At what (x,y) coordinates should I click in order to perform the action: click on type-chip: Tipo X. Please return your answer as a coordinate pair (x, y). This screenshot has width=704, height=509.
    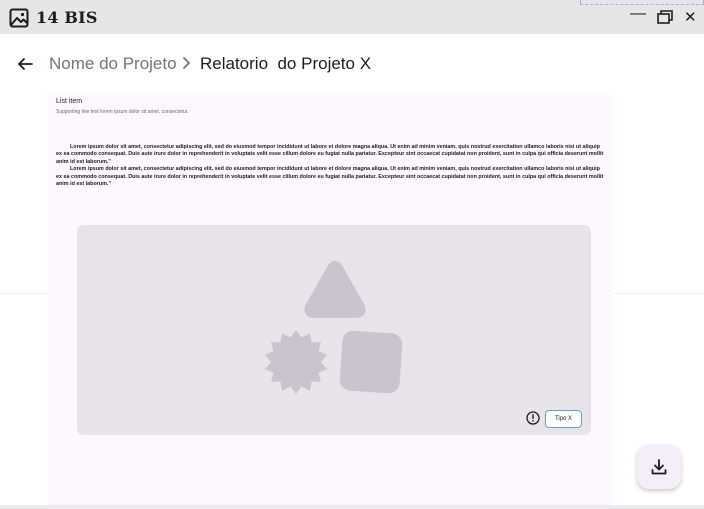
    Looking at the image, I should click on (563, 419).